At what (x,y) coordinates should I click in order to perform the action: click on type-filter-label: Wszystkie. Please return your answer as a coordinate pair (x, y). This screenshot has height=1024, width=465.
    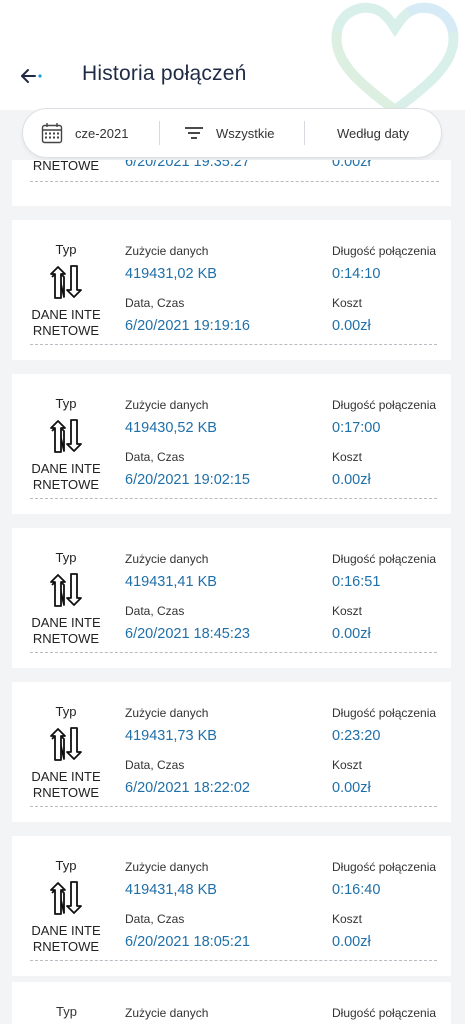
    Looking at the image, I should click on (245, 133).